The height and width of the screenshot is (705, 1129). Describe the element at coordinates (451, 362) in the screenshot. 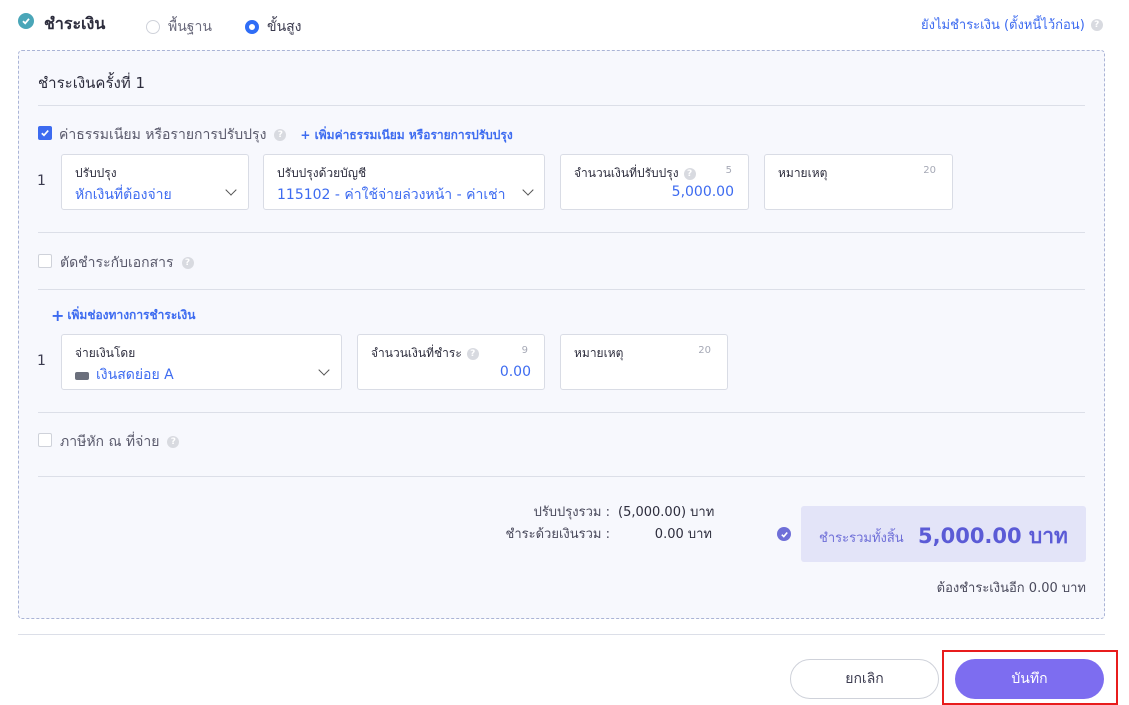

I see `paid-amount-input: จำนวนเงินที่ชำระ ? 9 0.00` at that location.